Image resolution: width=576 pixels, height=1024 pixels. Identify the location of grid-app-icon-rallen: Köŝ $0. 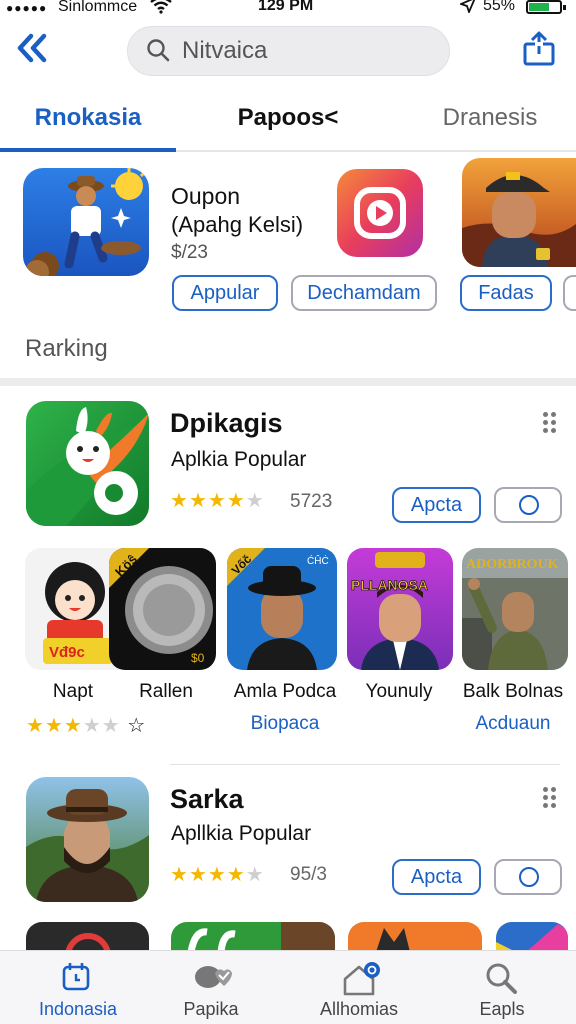
(162, 609).